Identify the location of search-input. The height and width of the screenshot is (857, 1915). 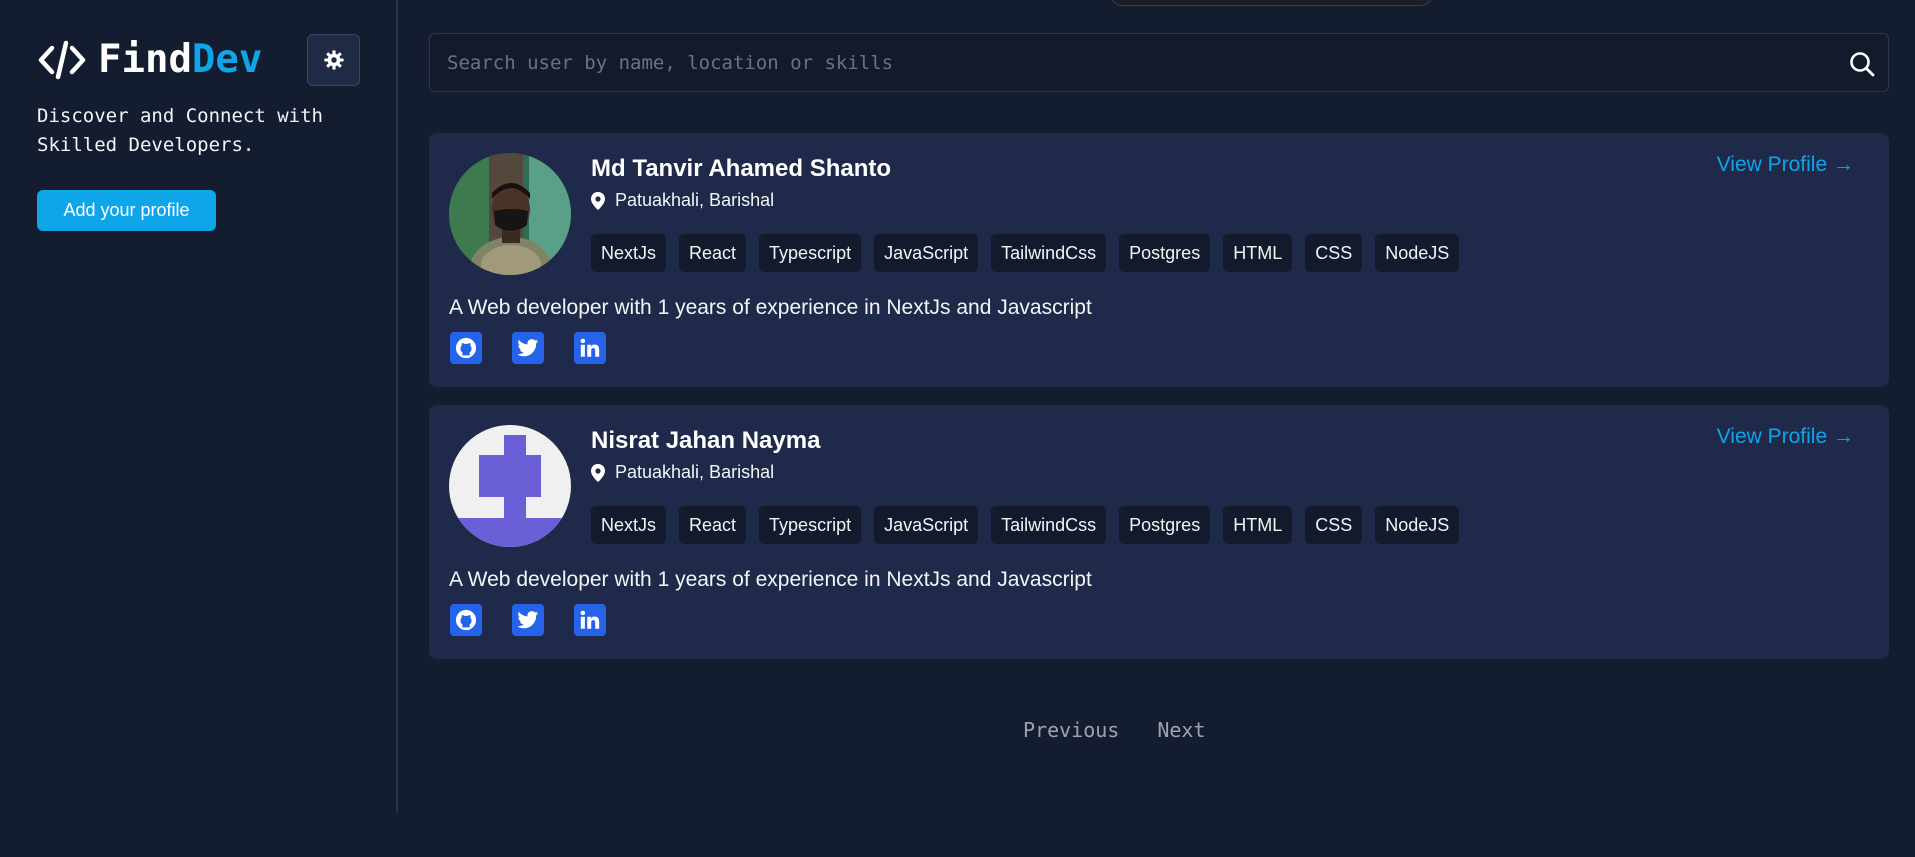
(1159, 62).